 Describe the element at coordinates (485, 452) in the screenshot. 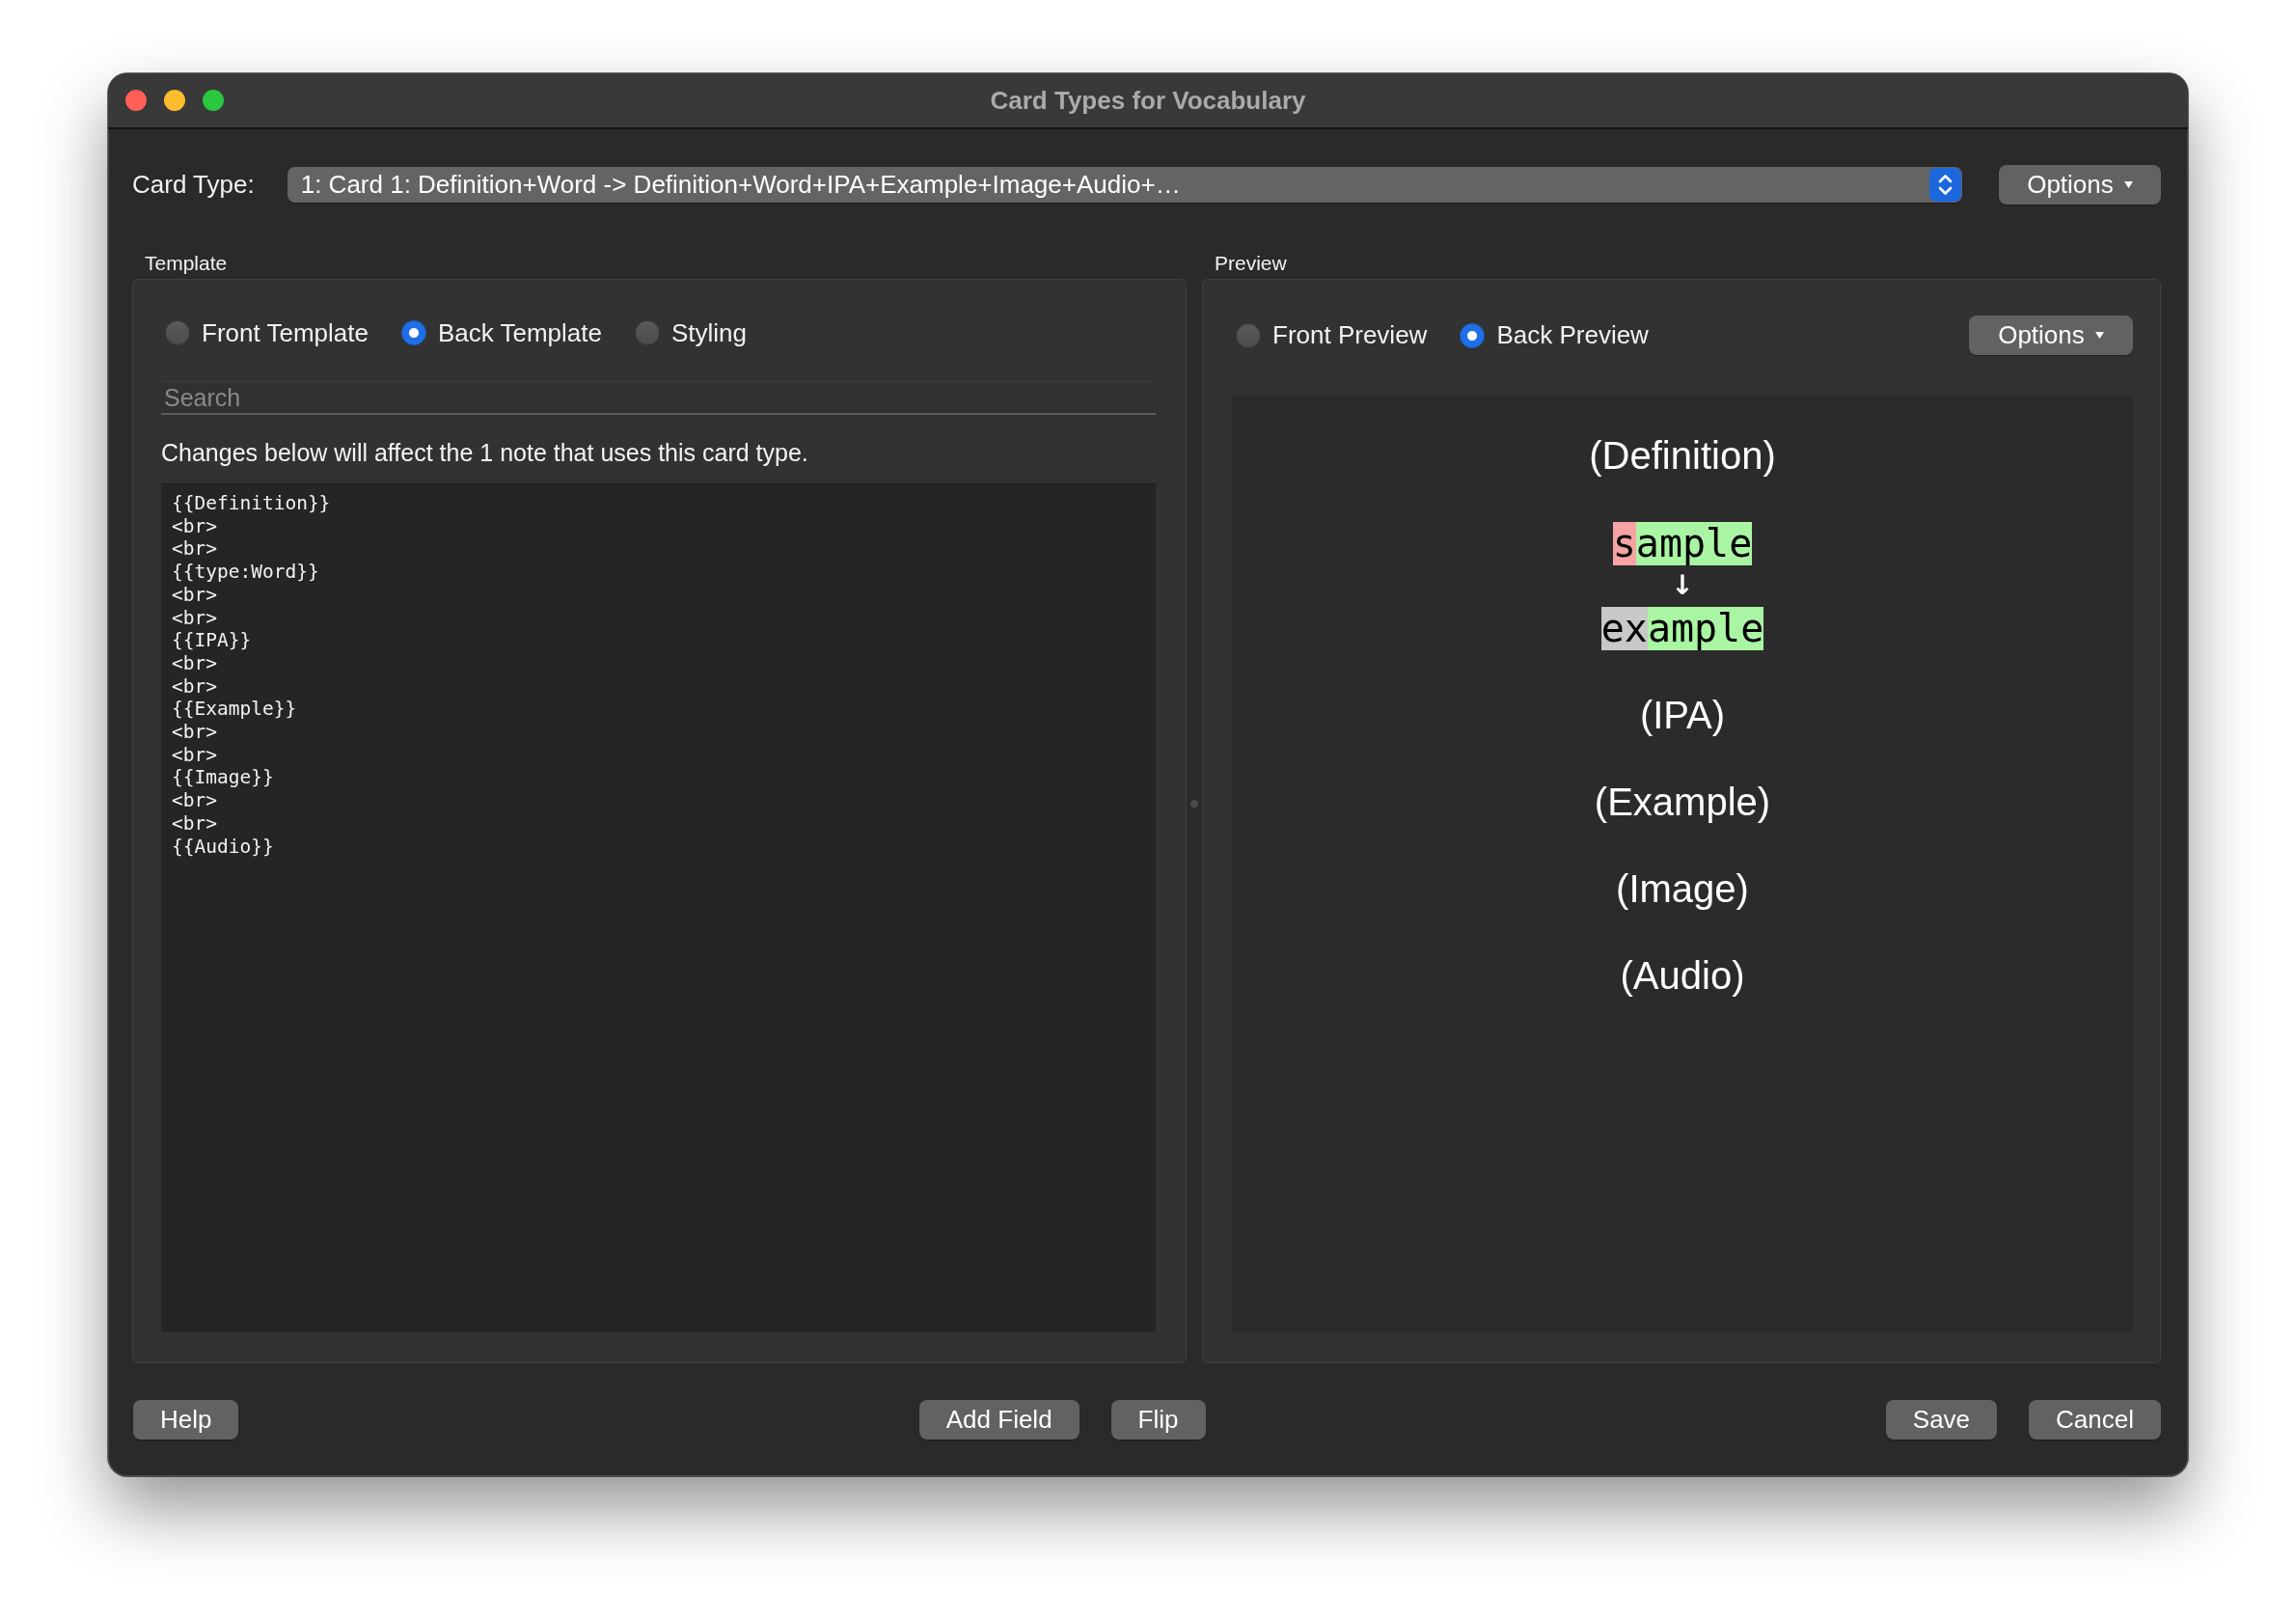

I see `notice-text: Changes below will affect the 1 note that uses this card type.` at that location.